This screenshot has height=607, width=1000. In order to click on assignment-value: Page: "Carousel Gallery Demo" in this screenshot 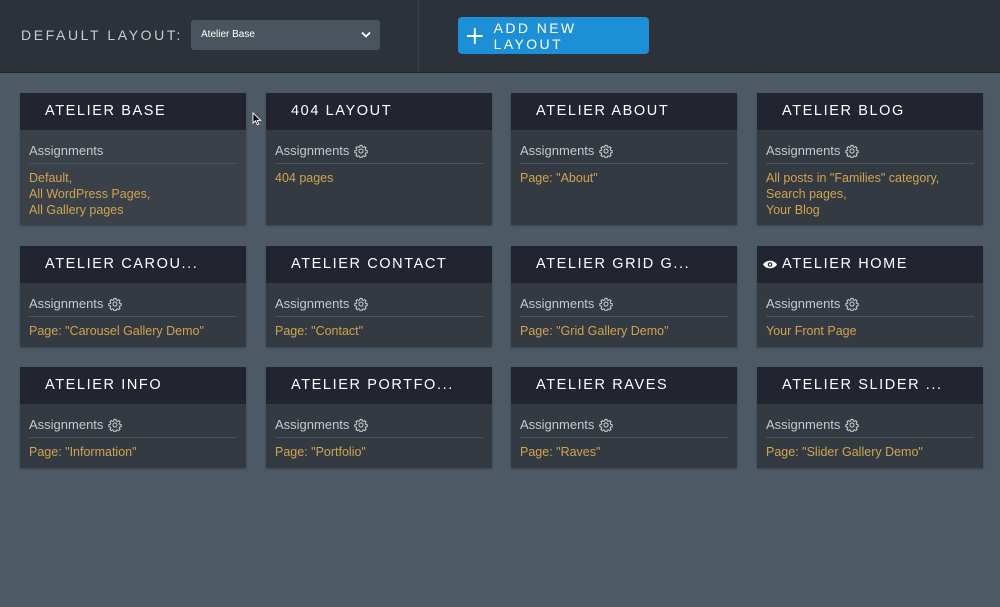, I will do `click(116, 331)`.